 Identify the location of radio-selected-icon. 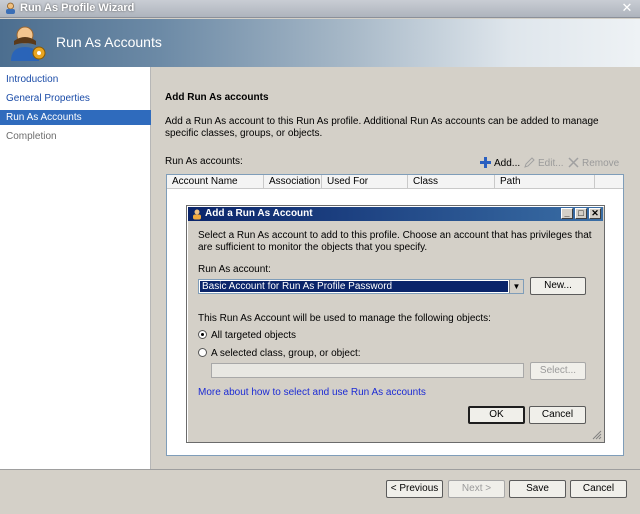
(202, 334).